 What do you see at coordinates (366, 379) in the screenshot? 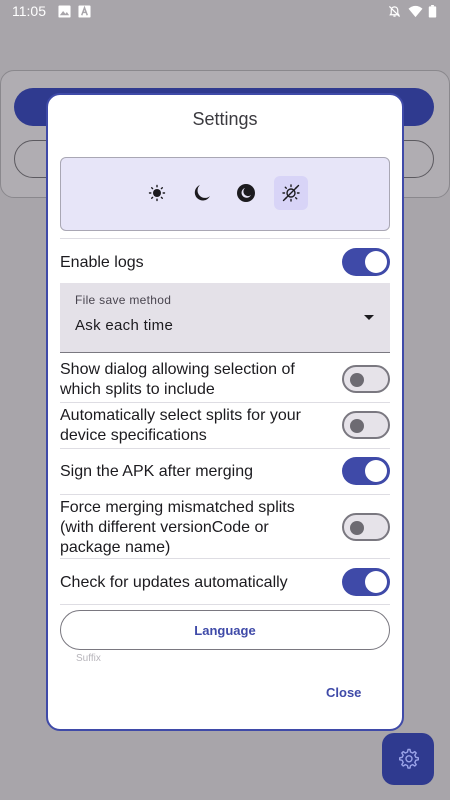
I see `show-dialog-splits-switch` at bounding box center [366, 379].